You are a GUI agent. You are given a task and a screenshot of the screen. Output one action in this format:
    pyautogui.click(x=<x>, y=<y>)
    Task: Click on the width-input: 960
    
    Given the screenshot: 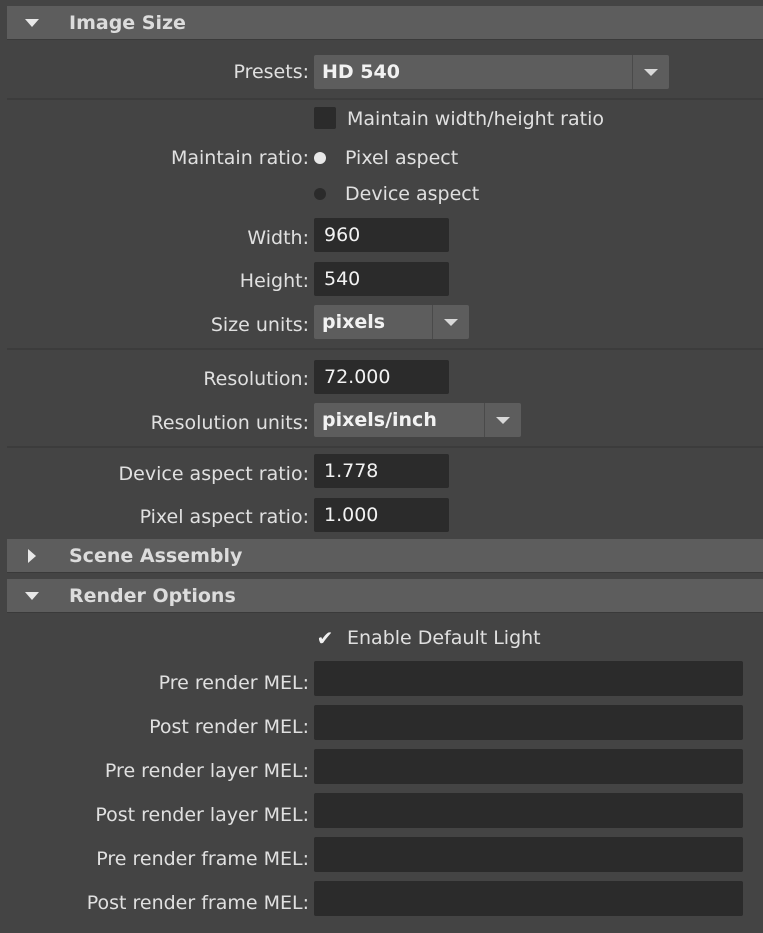 What is the action you would take?
    pyautogui.click(x=381, y=235)
    